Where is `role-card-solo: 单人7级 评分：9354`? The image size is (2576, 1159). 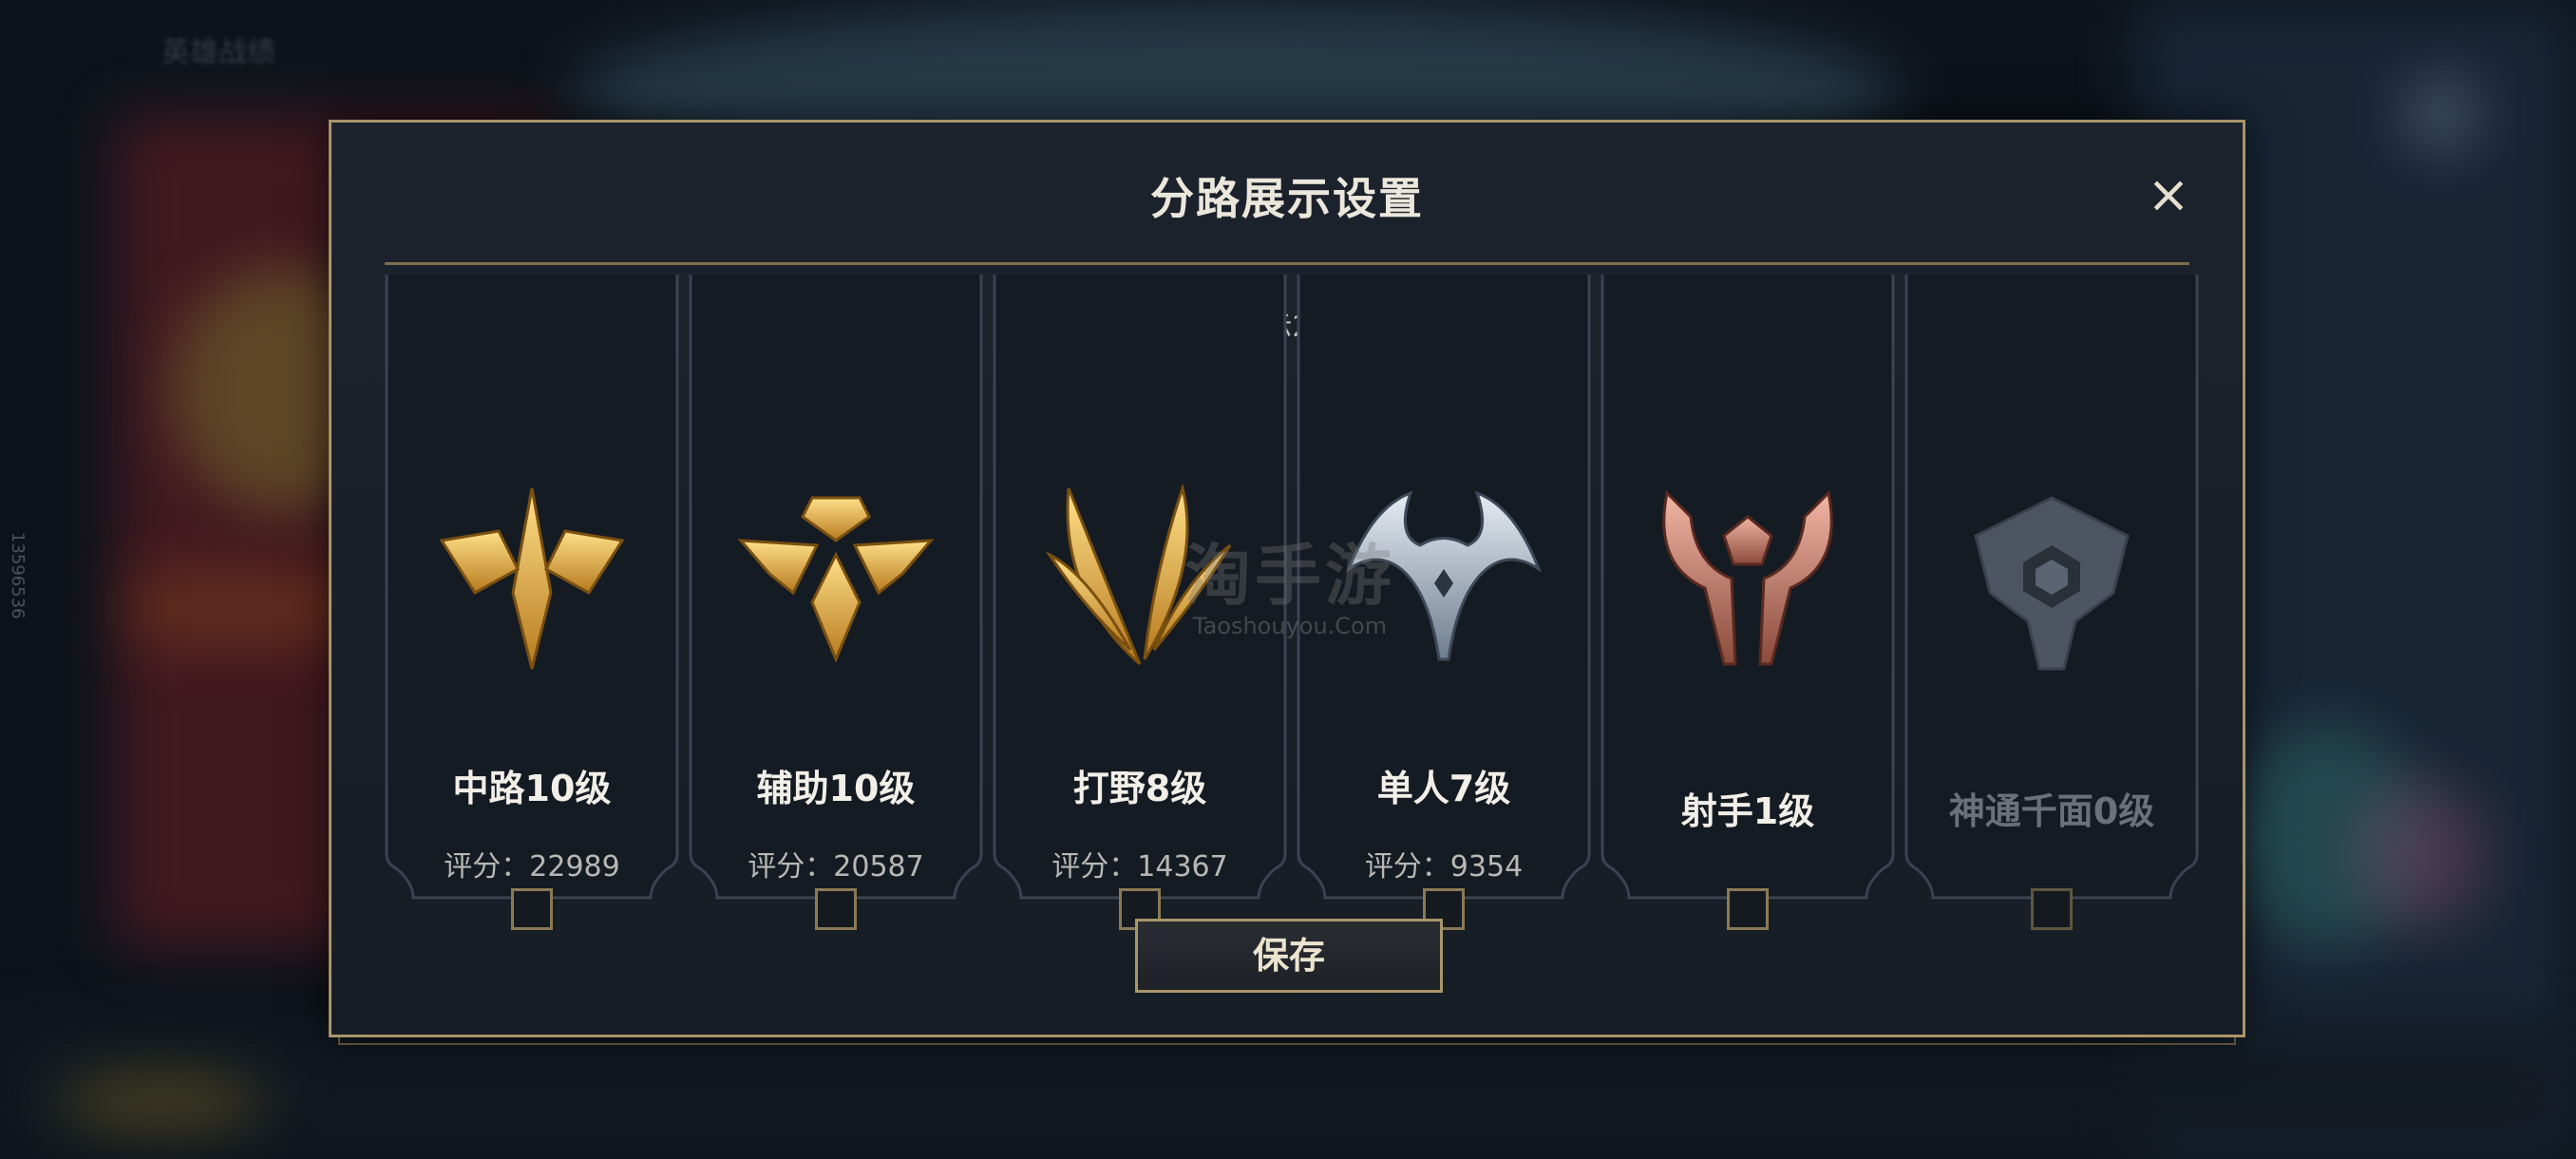 role-card-solo: 单人7级 评分：9354 is located at coordinates (1444, 640).